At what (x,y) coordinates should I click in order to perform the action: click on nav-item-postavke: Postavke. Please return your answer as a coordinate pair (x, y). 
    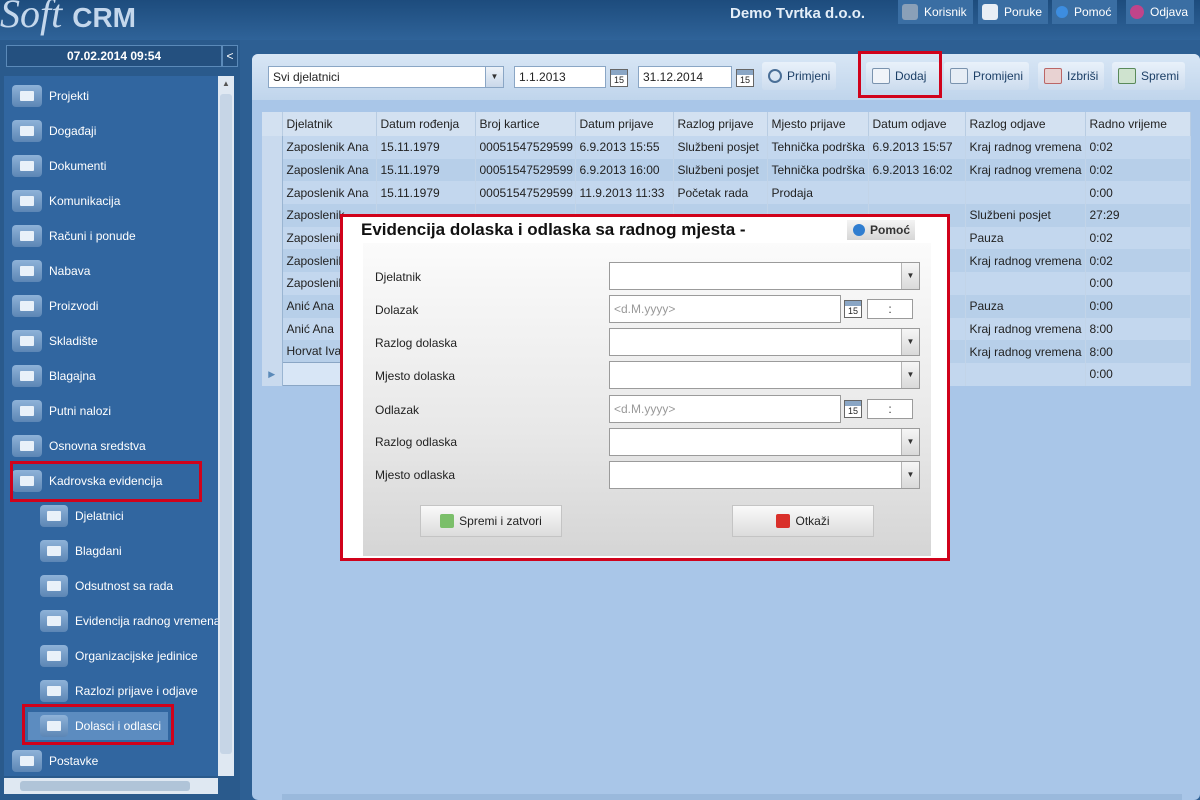
    Looking at the image, I should click on (55, 761).